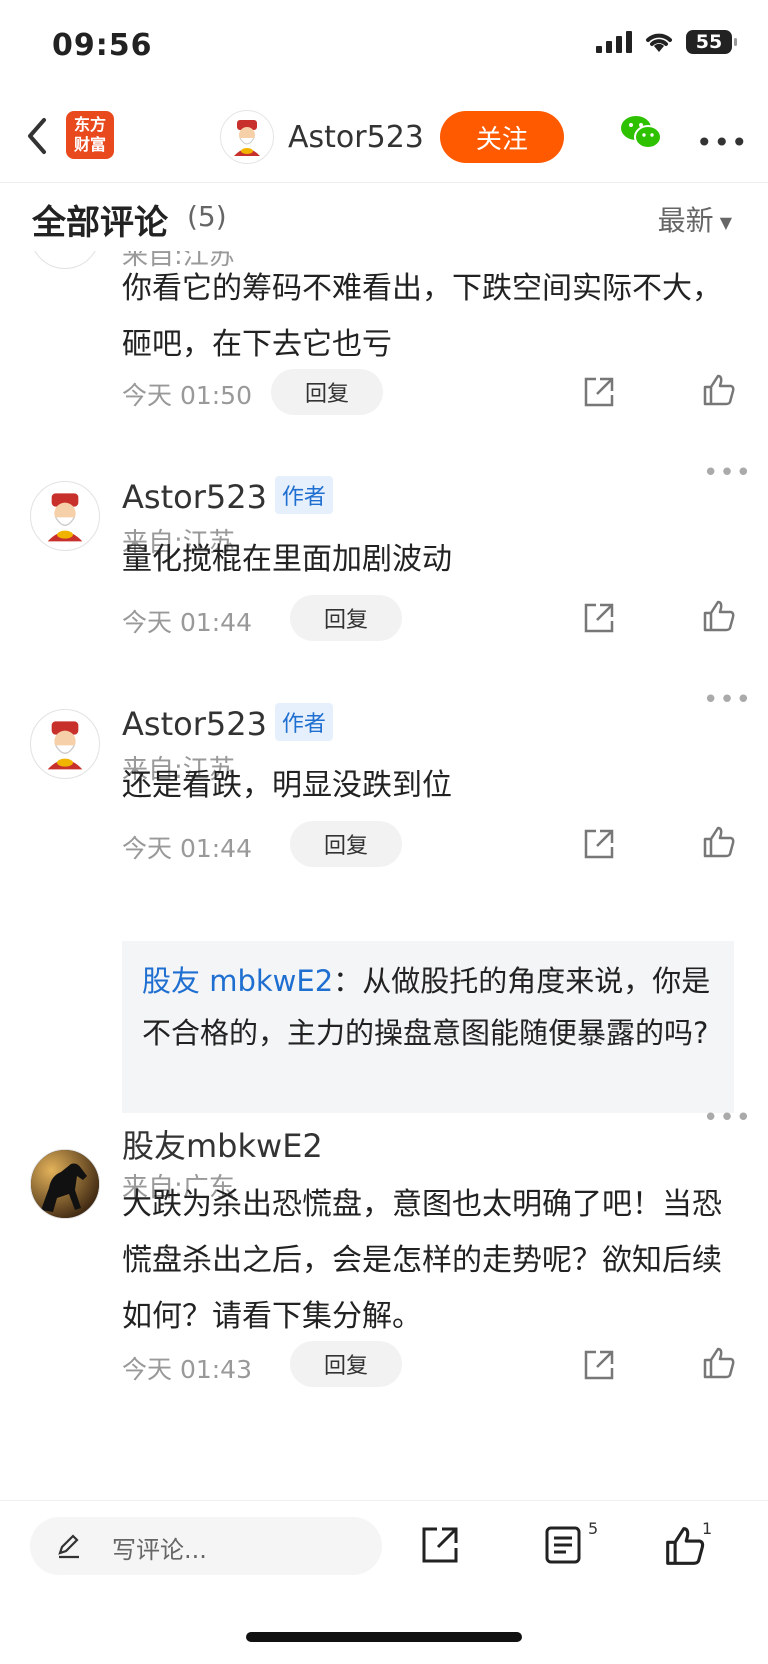  What do you see at coordinates (685, 220) in the screenshot?
I see `sort-label: 最新` at bounding box center [685, 220].